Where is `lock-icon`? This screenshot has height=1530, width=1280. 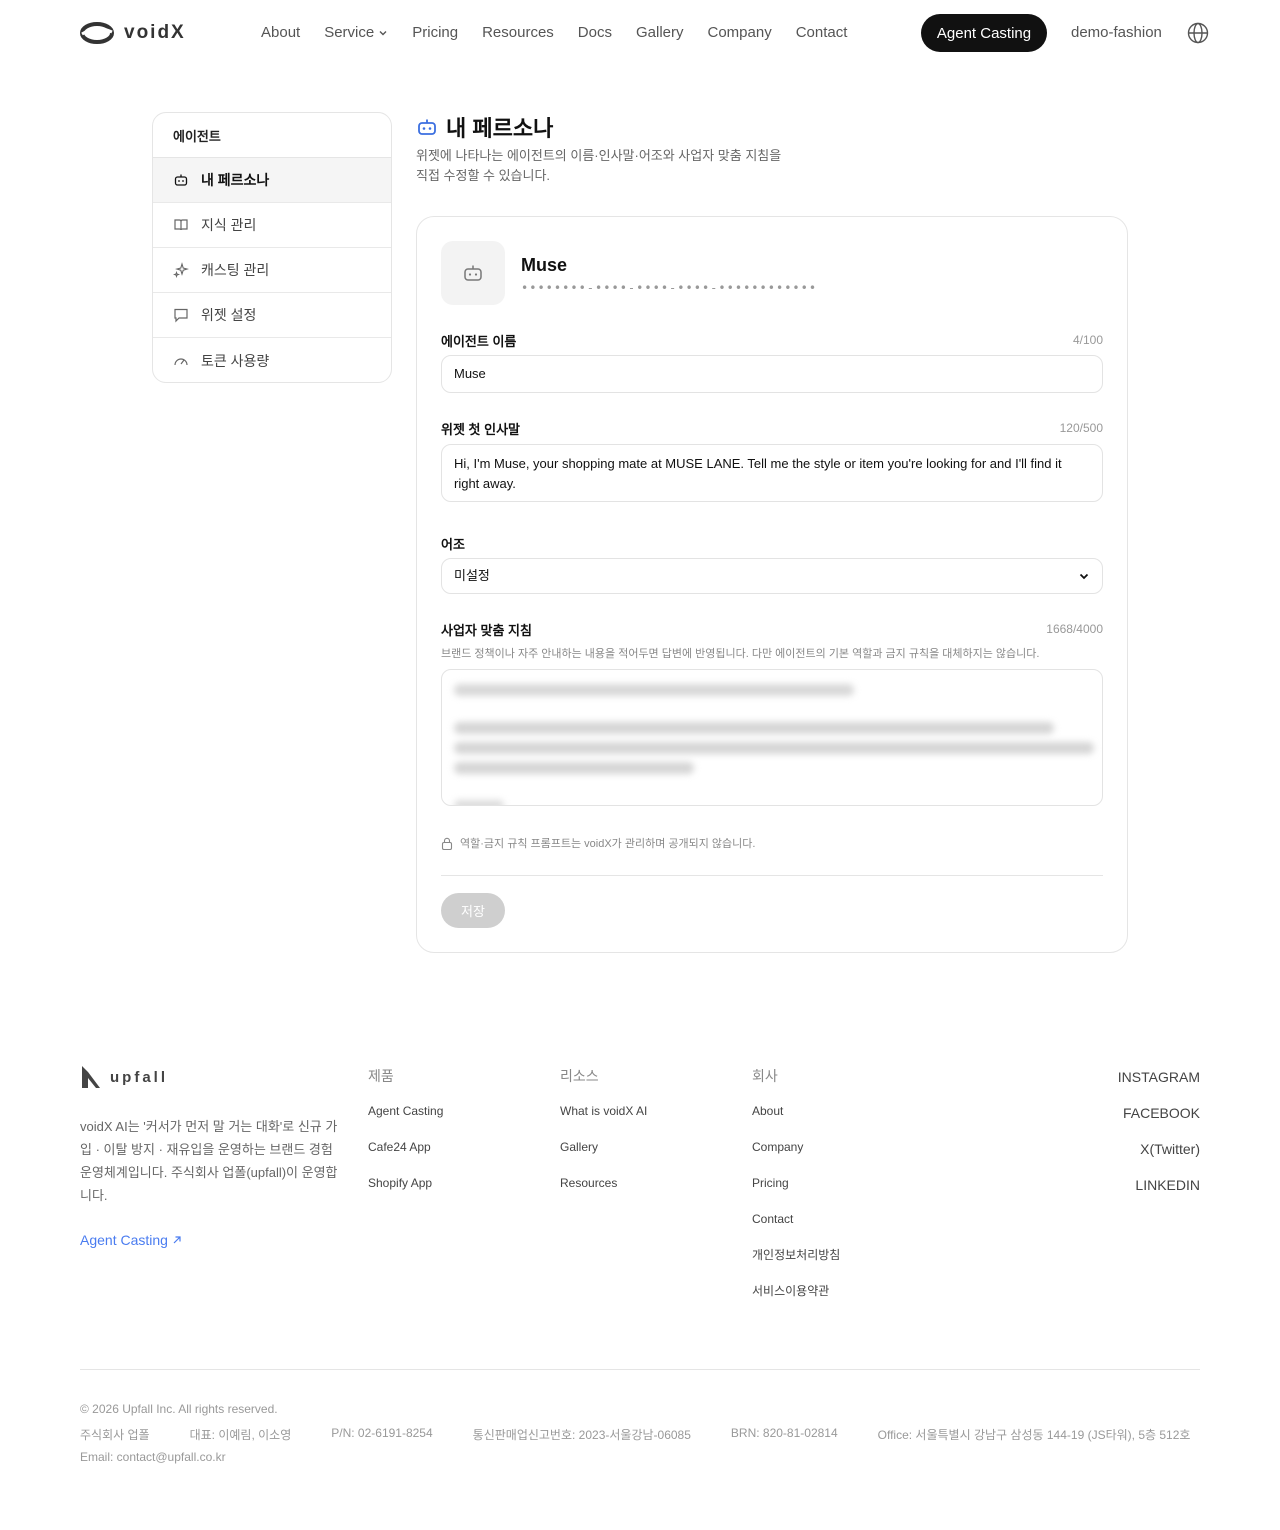
lock-icon is located at coordinates (447, 843).